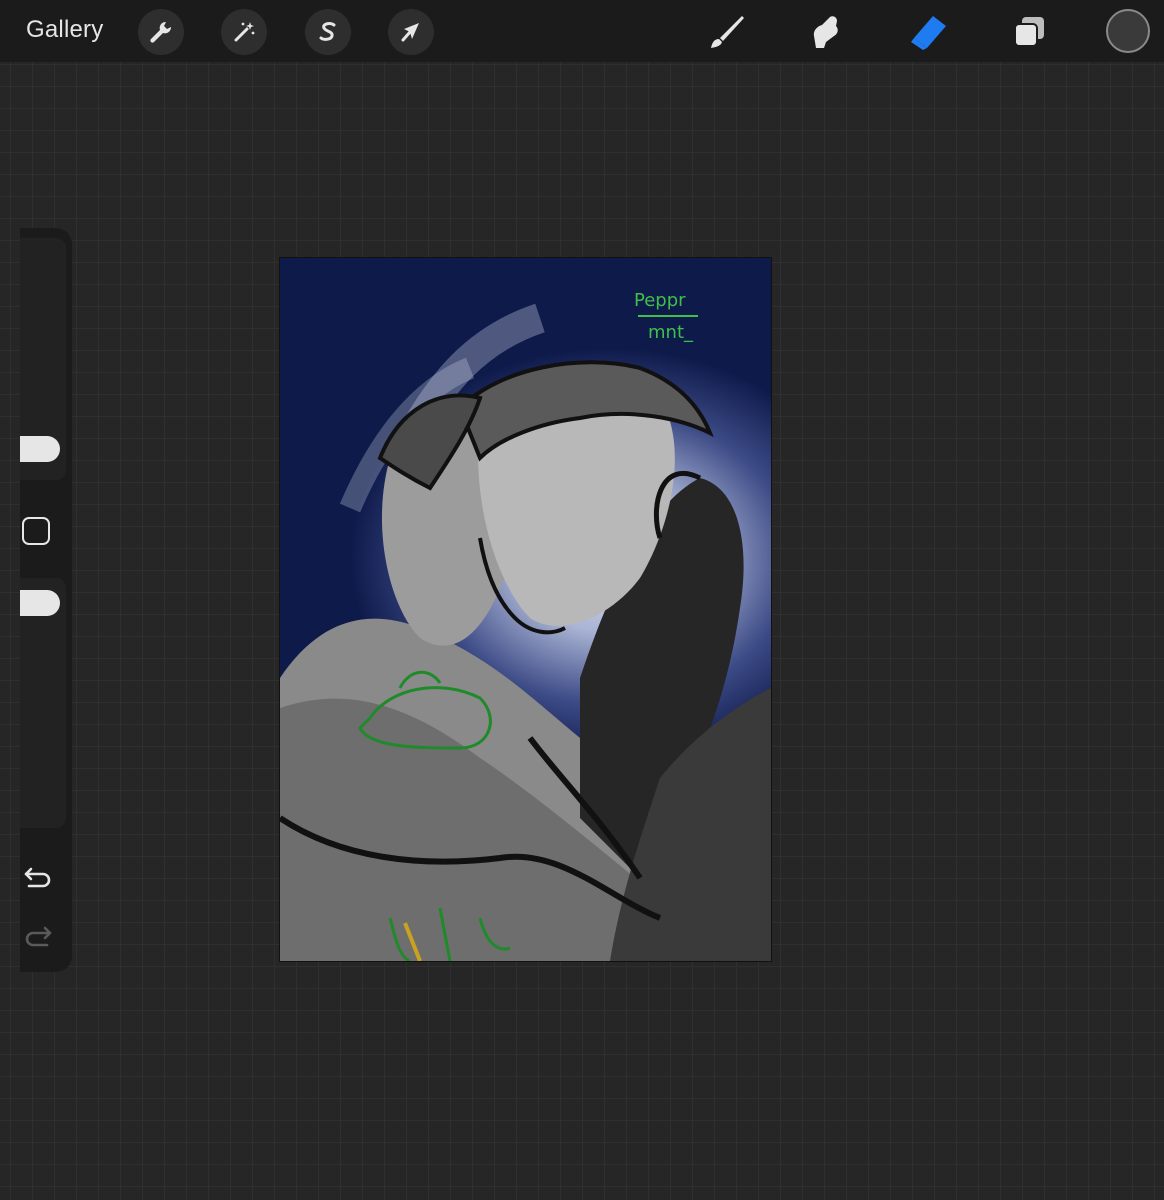  I want to click on transform-arrow-icon, so click(410, 32).